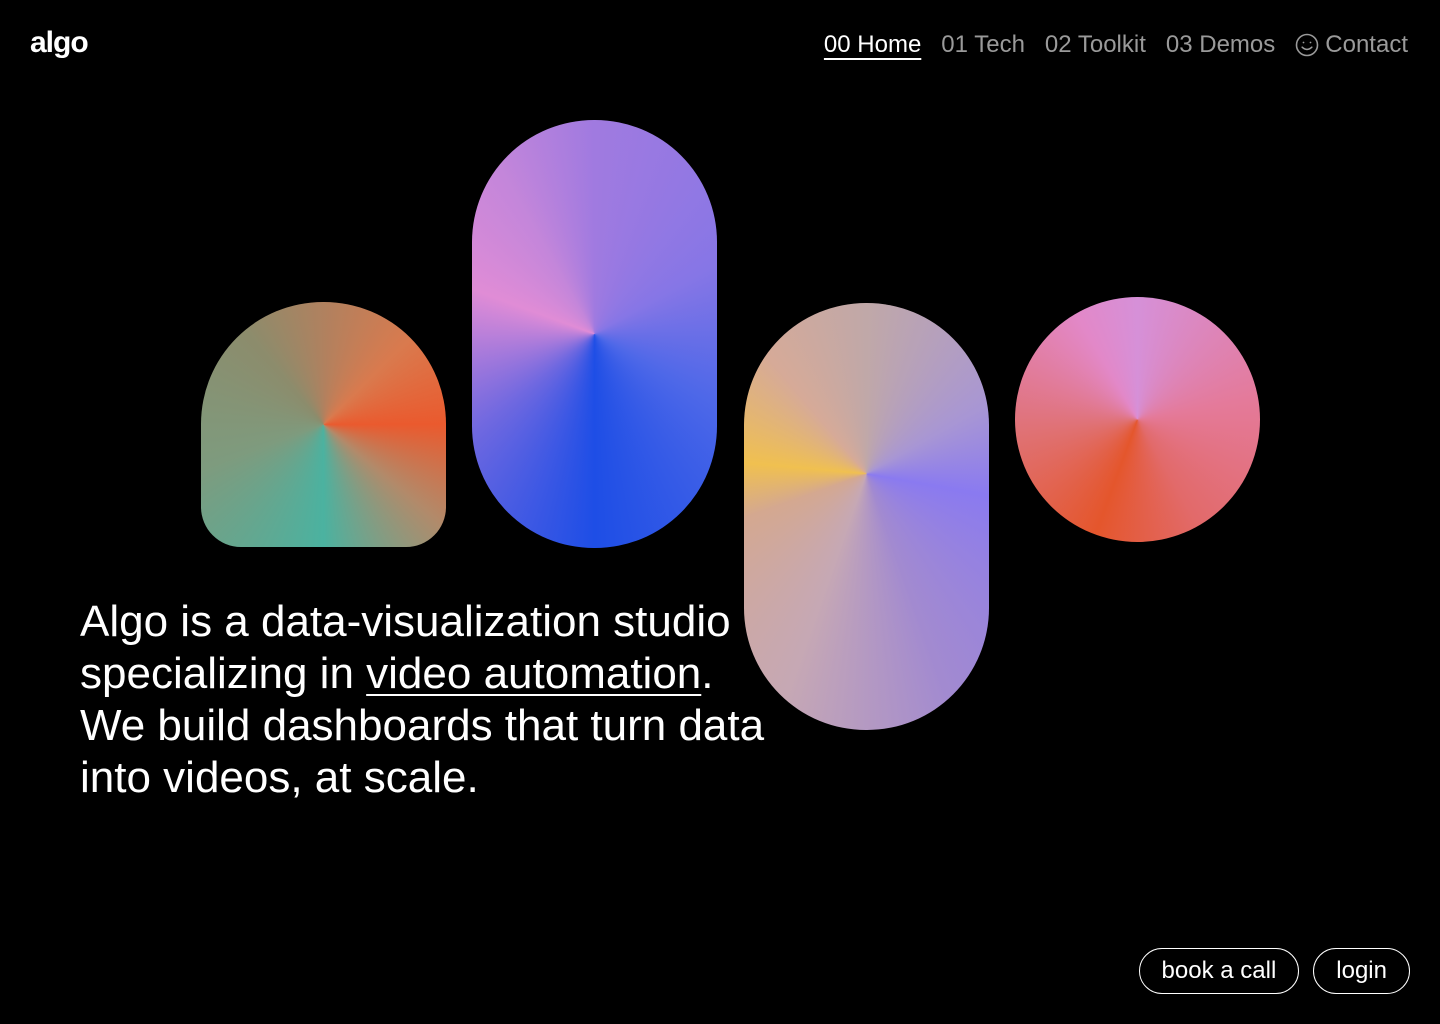  Describe the element at coordinates (866, 516) in the screenshot. I see `gradient-pill-shape` at that location.